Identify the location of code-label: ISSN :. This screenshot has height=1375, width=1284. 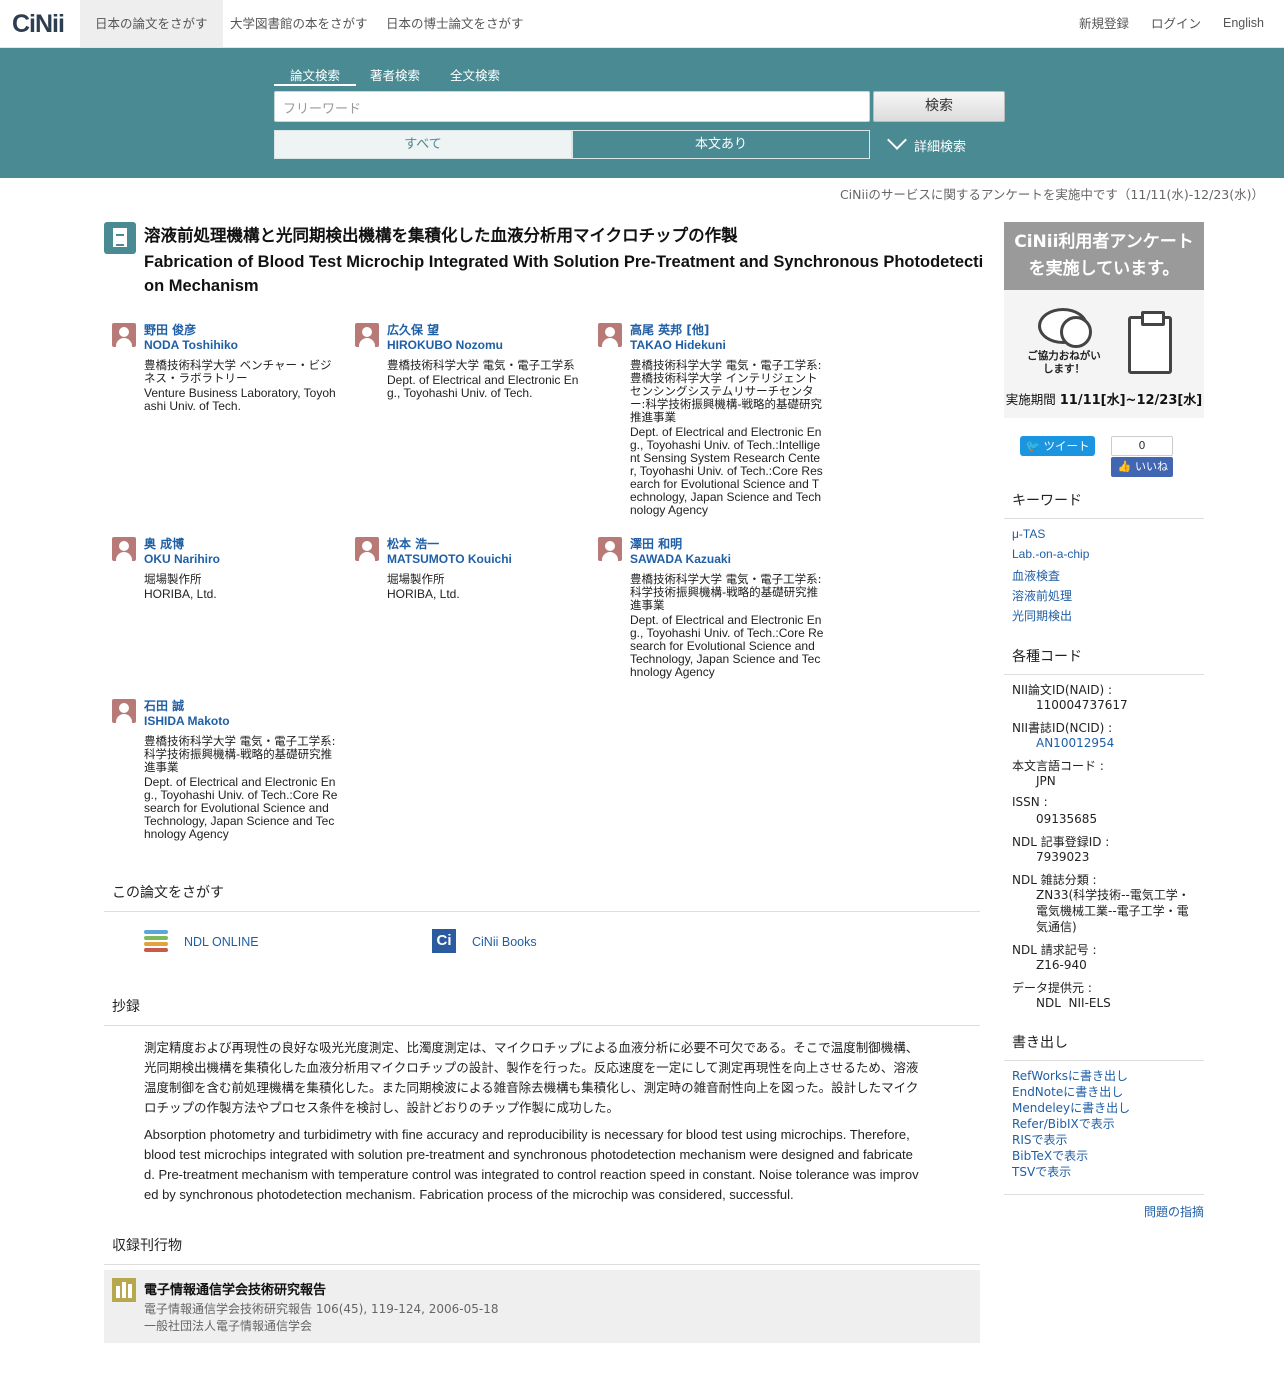
(1030, 802).